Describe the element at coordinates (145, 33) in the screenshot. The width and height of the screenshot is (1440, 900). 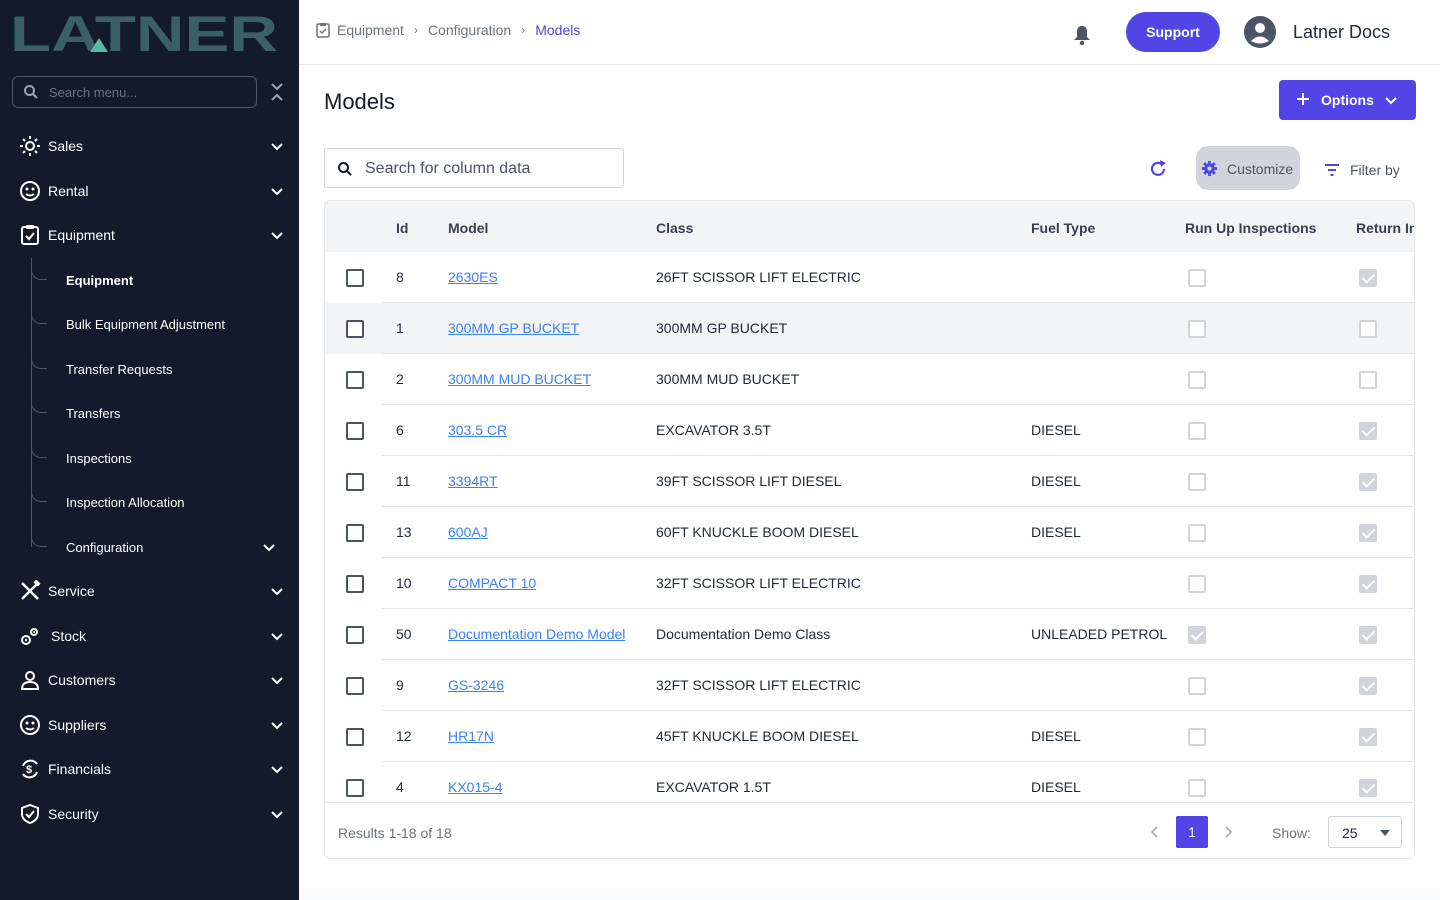
I see `latner-logo: LATNER` at that location.